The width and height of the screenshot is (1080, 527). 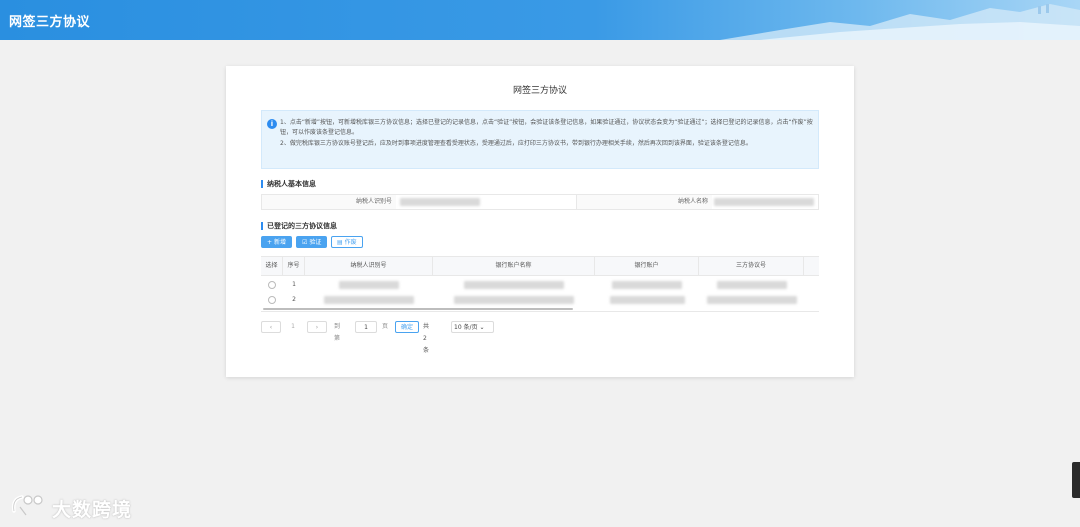 What do you see at coordinates (294, 266) in the screenshot?
I see `header-index: 序号` at bounding box center [294, 266].